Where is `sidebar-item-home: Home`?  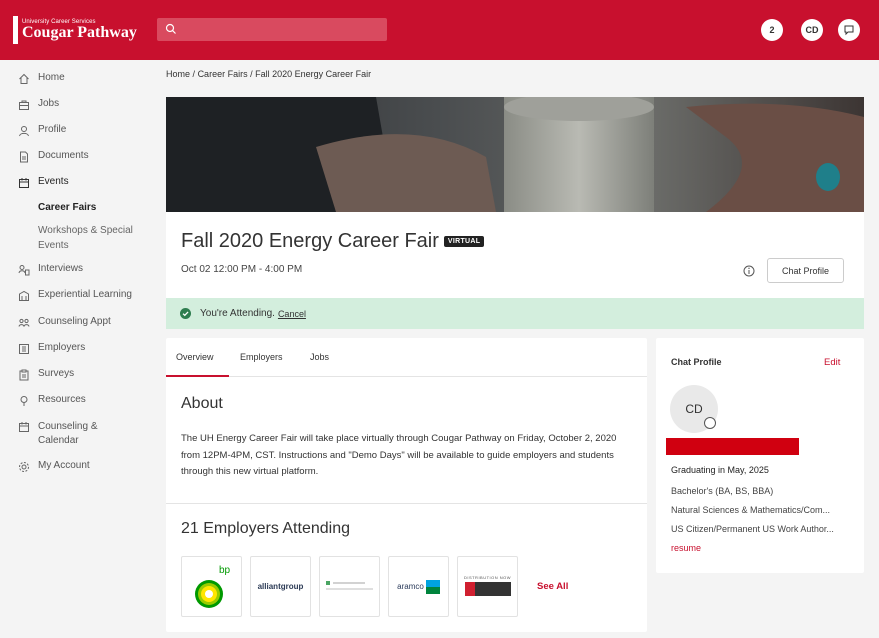 sidebar-item-home: Home is located at coordinates (32, 78).